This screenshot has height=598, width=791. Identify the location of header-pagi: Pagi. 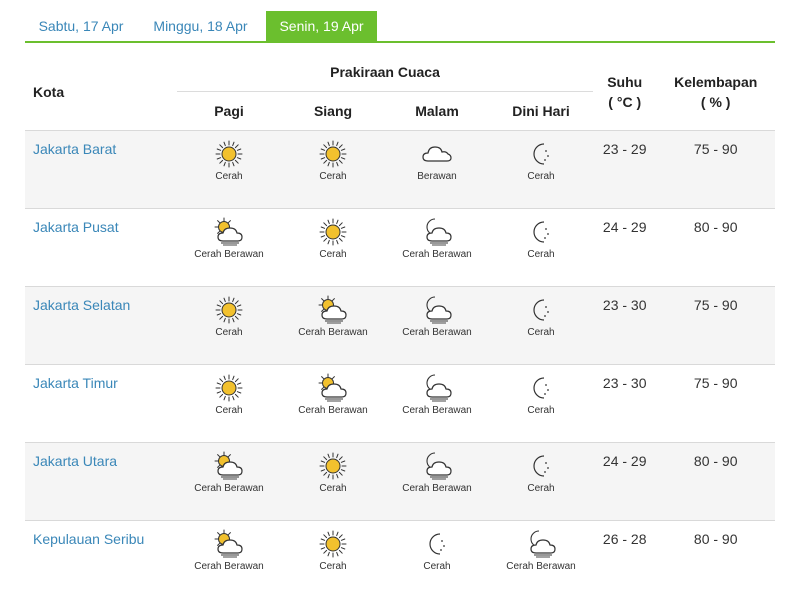
(229, 111).